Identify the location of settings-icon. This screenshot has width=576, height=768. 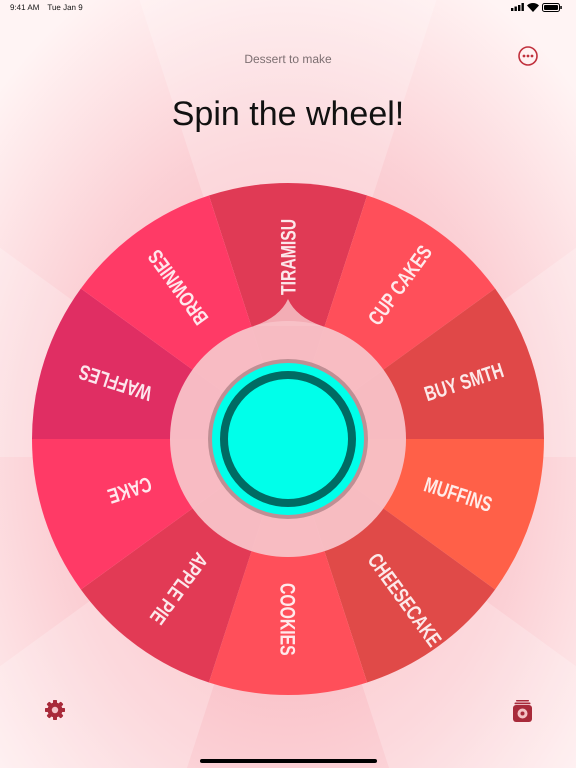
(55, 710).